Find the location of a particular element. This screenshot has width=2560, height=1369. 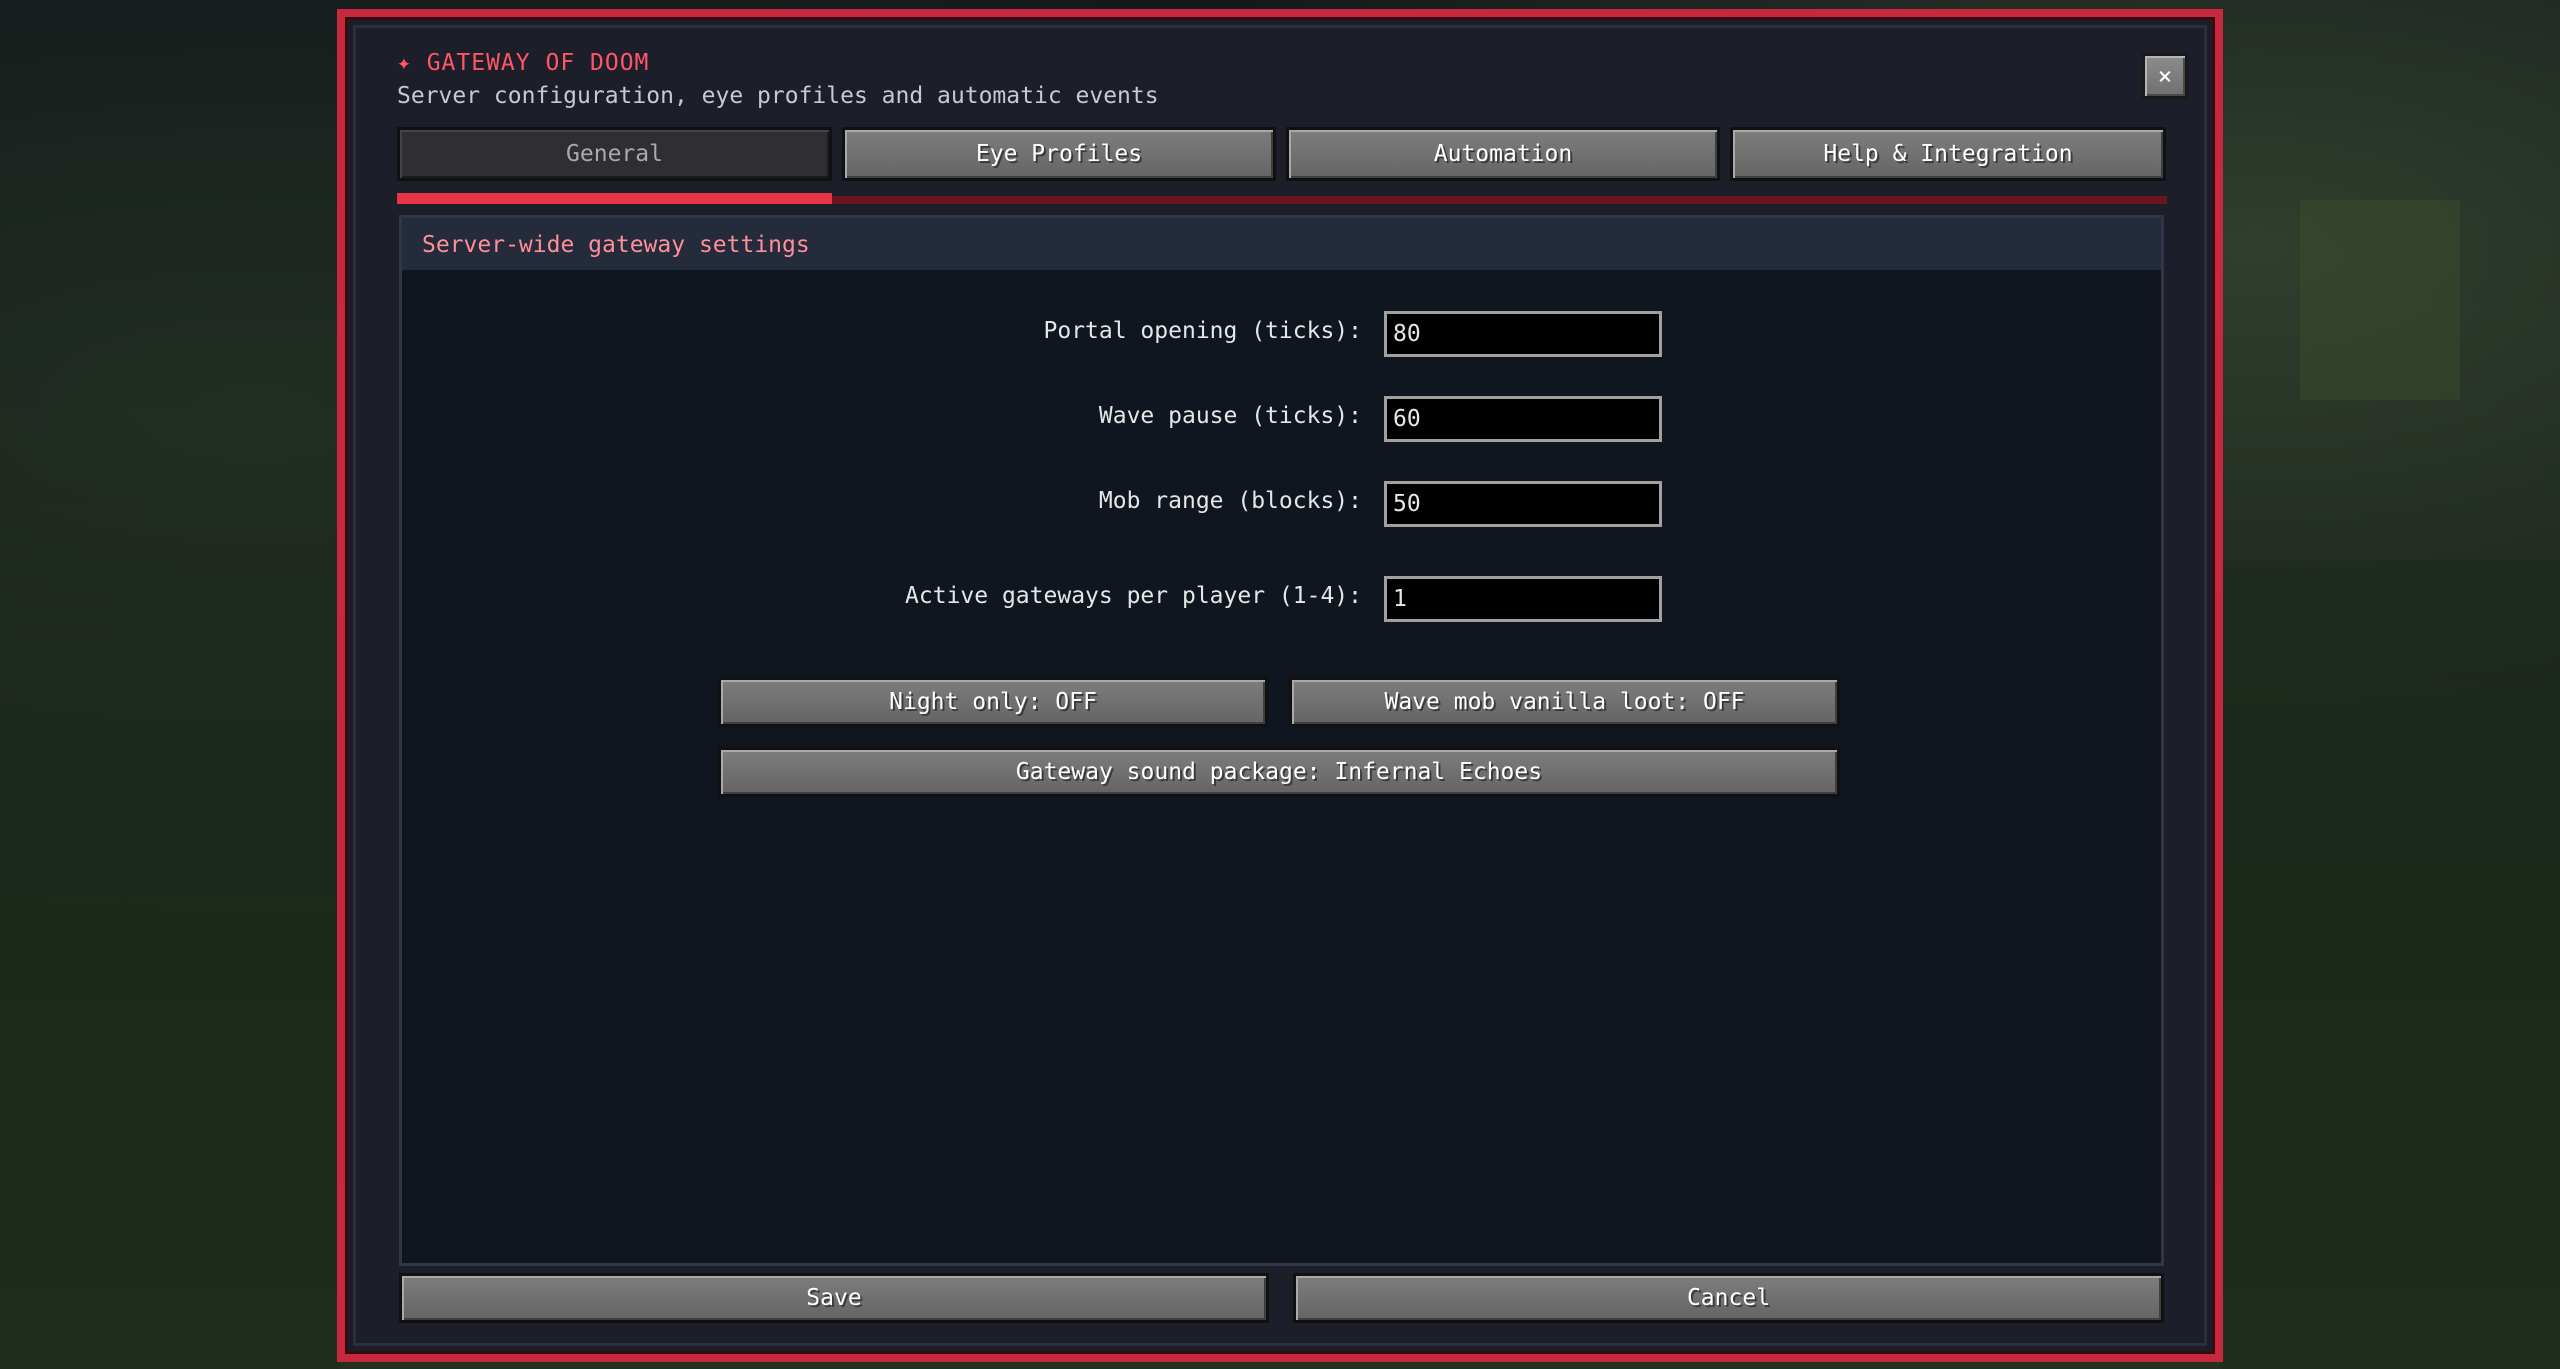

close-button: × is located at coordinates (2165, 76).